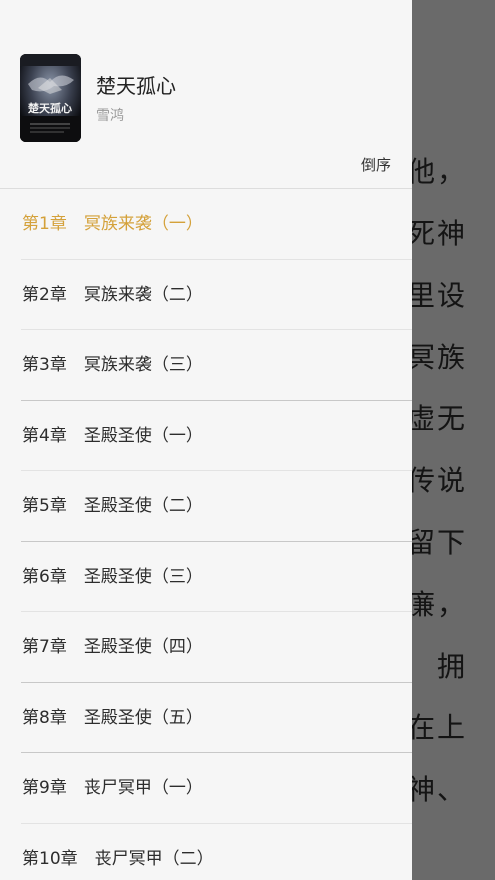 The height and width of the screenshot is (880, 495). I want to click on book-cover-image: 楚天孤心, so click(50, 98).